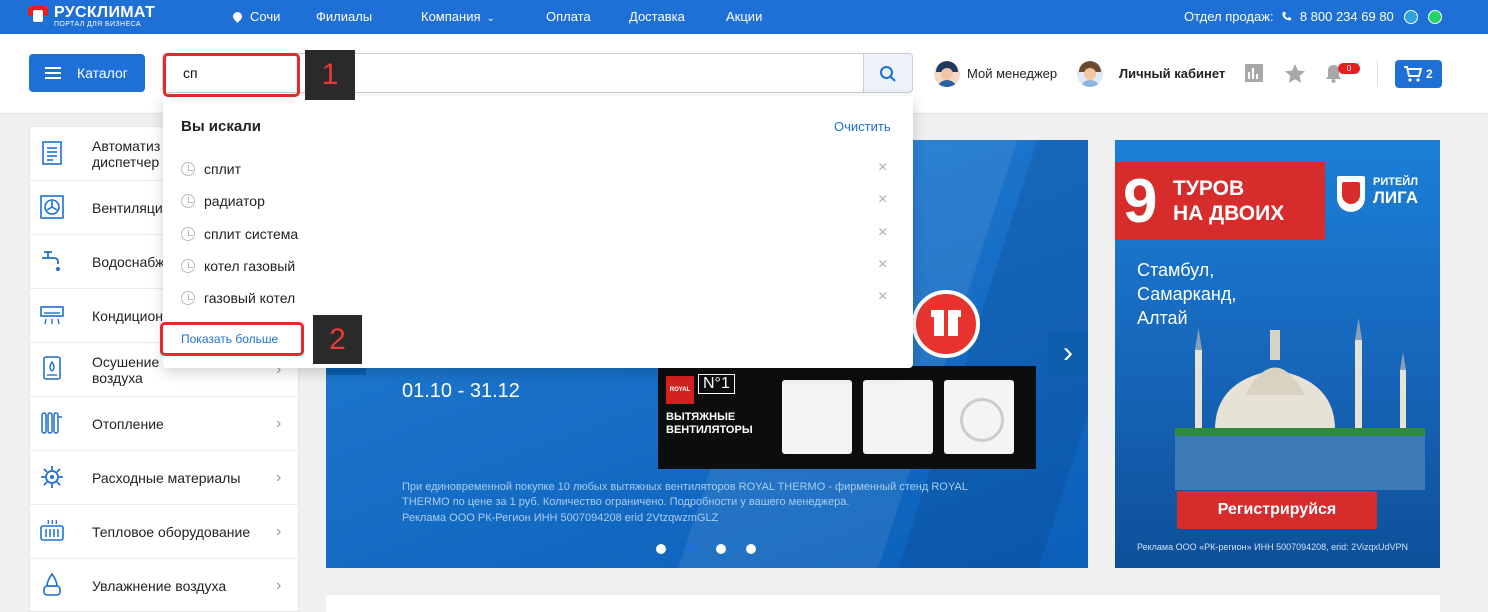 The height and width of the screenshot is (612, 1488). Describe the element at coordinates (1377, 74) in the screenshot. I see `header-divider` at that location.